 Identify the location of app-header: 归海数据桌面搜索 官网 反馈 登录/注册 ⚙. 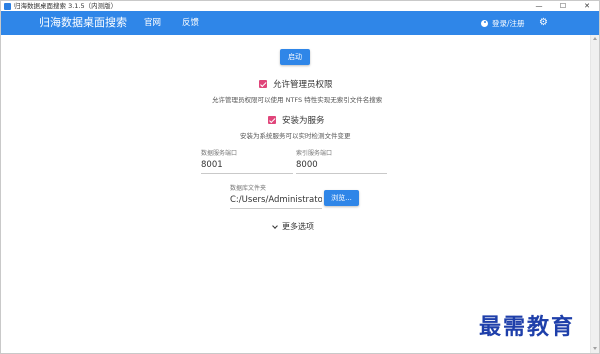
(300, 23).